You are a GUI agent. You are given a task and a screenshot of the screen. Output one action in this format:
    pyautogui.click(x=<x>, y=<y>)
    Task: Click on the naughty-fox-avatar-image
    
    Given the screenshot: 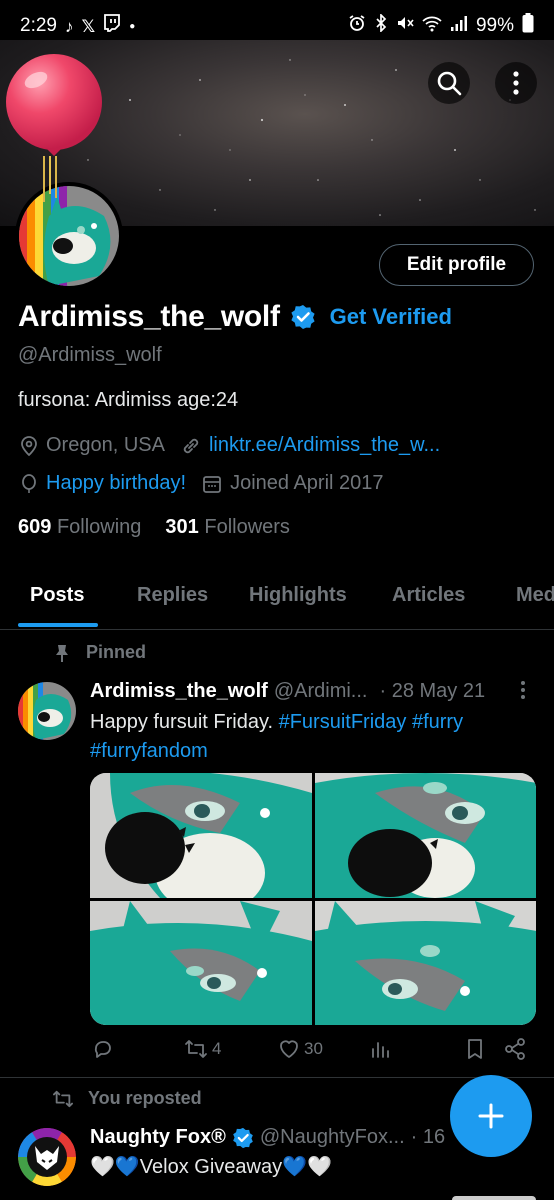 What is the action you would take?
    pyautogui.click(x=47, y=1157)
    